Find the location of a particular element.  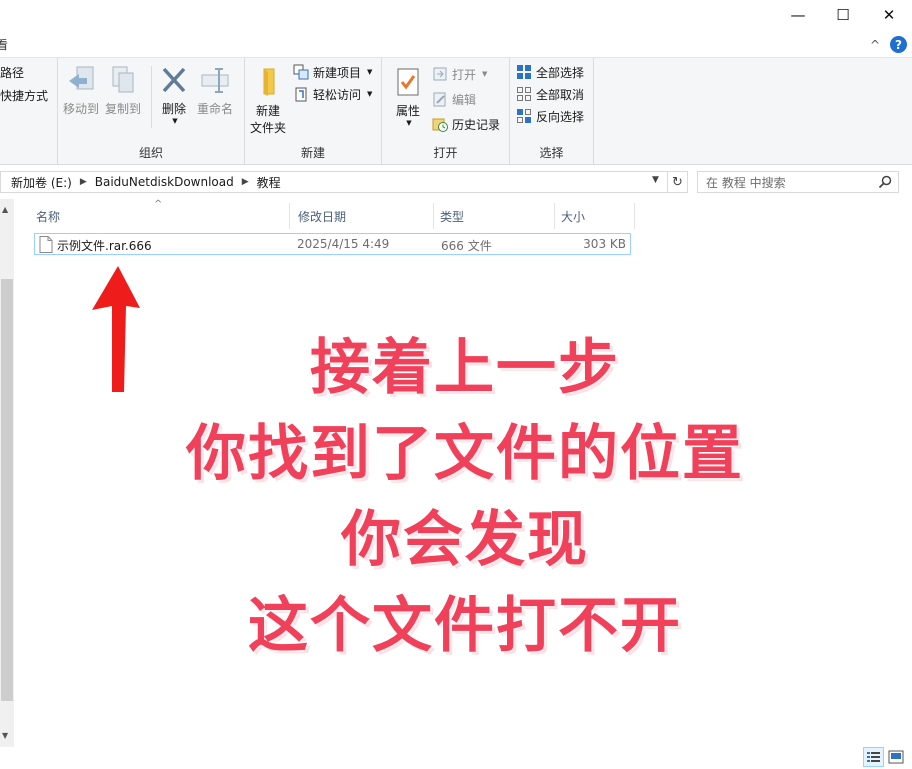

new-item-button: 新建项目 ▼ is located at coordinates (332, 72).